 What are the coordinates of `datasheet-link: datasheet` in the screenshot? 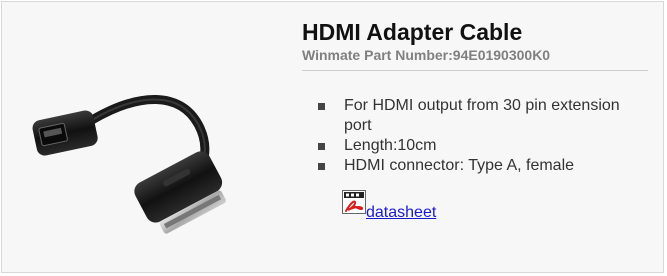 It's located at (401, 213).